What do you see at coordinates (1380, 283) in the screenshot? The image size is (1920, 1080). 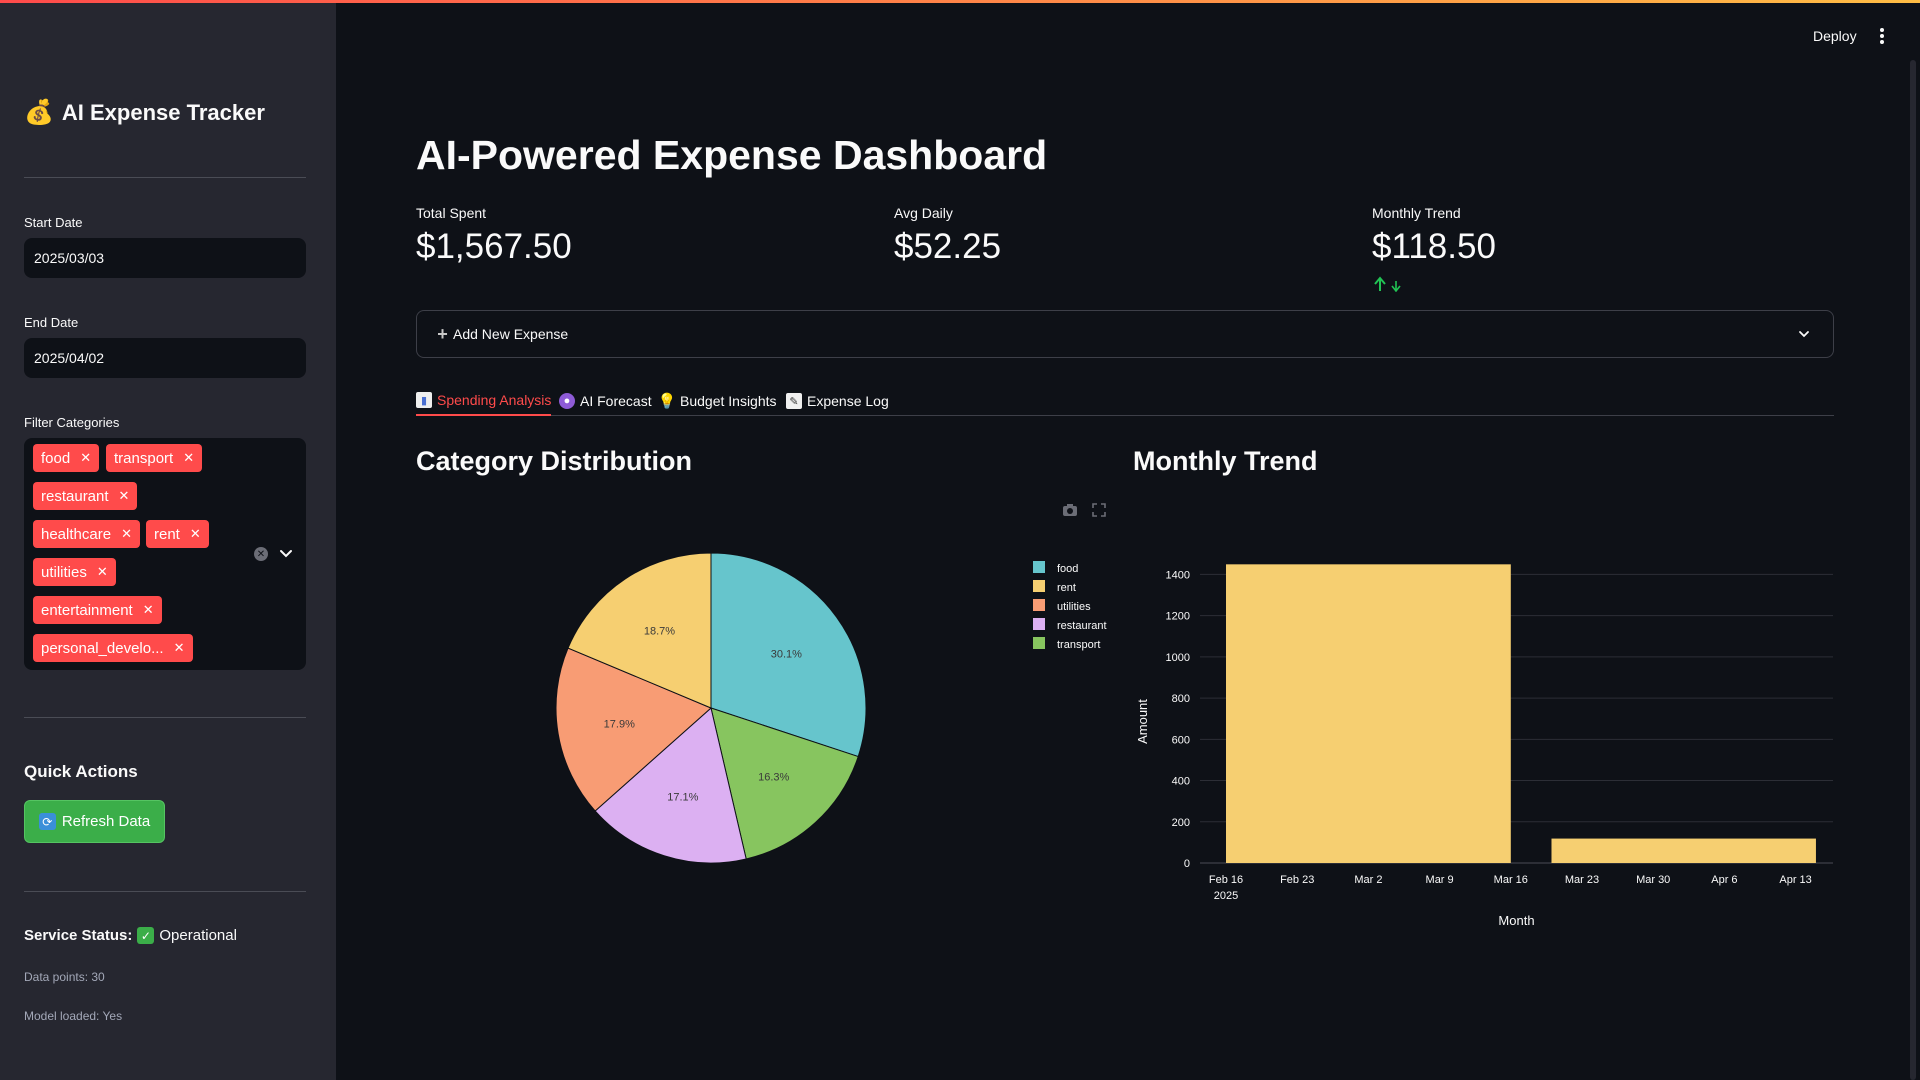 I see `arrow-up-icon` at bounding box center [1380, 283].